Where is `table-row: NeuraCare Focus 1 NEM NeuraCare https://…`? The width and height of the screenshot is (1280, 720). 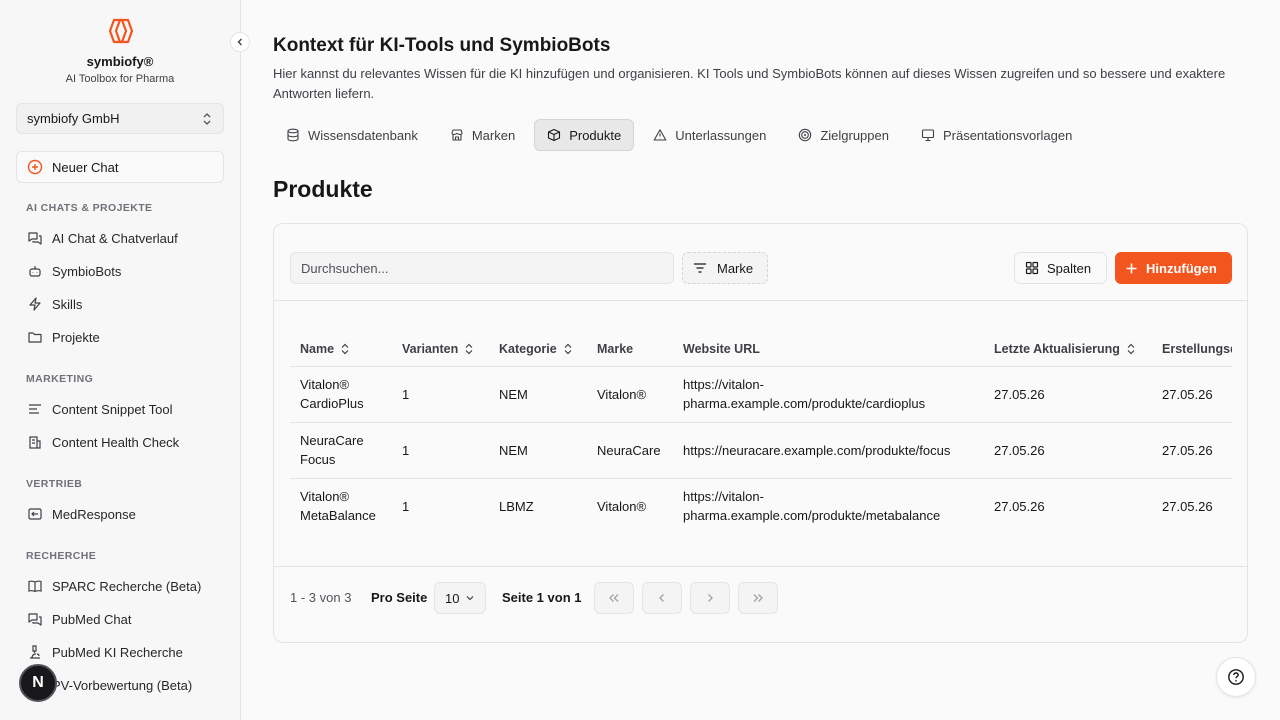
table-row: NeuraCare Focus 1 NEM NeuraCare https://… is located at coordinates (761, 450).